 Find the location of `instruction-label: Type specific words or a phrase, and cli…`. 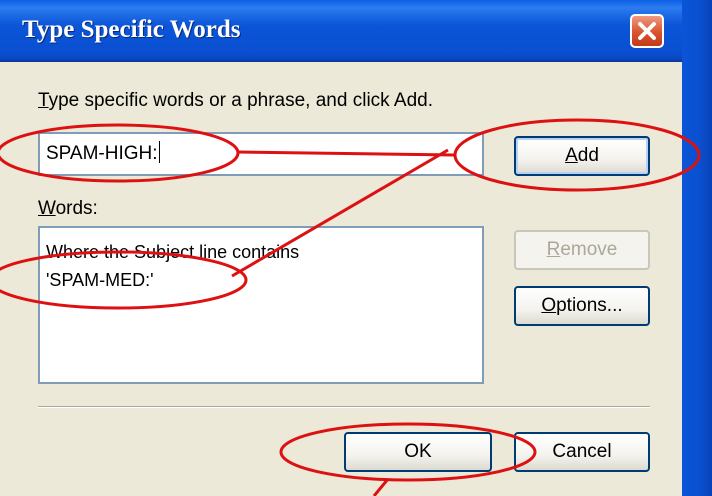

instruction-label: Type specific words or a phrase, and cli… is located at coordinates (235, 100).